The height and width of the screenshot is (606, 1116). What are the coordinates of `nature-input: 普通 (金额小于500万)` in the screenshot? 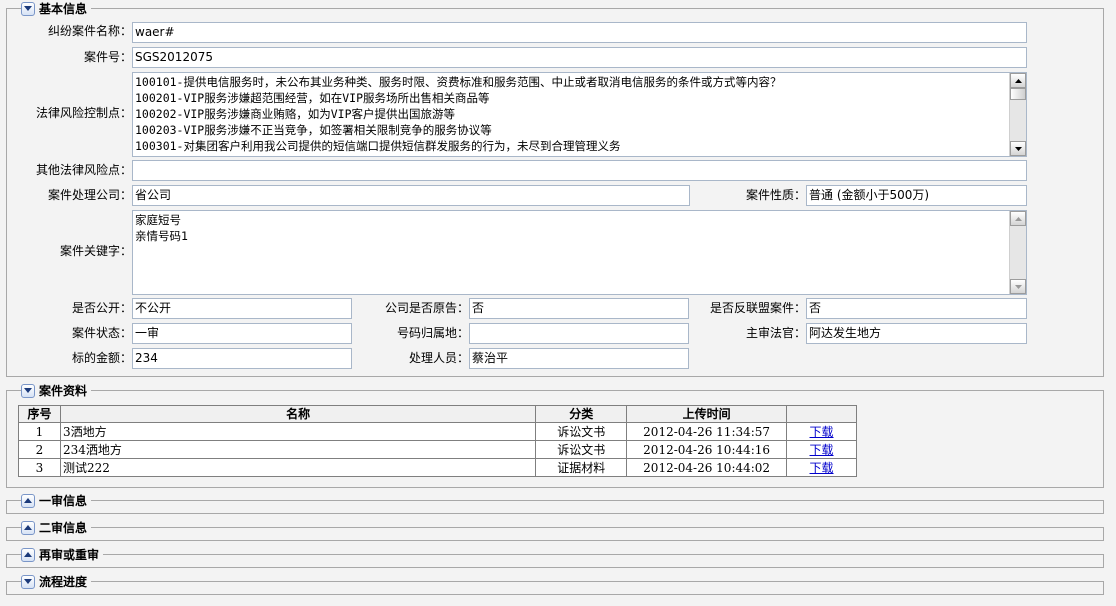 It's located at (916, 195).